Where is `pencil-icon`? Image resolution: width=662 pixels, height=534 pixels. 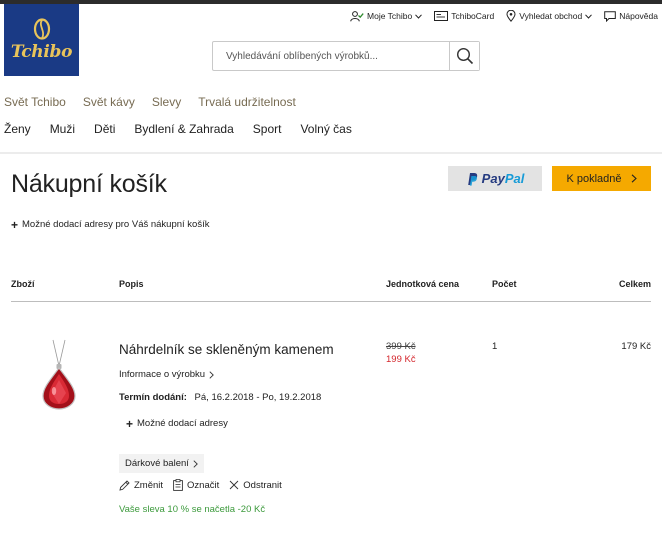
pencil-icon is located at coordinates (124, 485).